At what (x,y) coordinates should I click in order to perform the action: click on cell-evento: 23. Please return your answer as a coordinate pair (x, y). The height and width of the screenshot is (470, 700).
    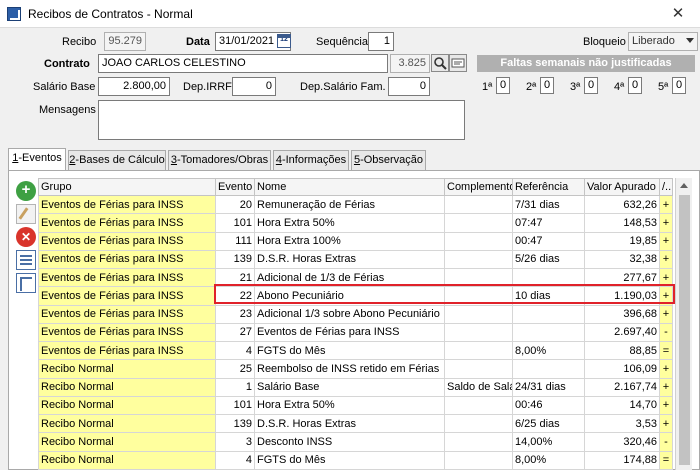
    Looking at the image, I should click on (235, 314).